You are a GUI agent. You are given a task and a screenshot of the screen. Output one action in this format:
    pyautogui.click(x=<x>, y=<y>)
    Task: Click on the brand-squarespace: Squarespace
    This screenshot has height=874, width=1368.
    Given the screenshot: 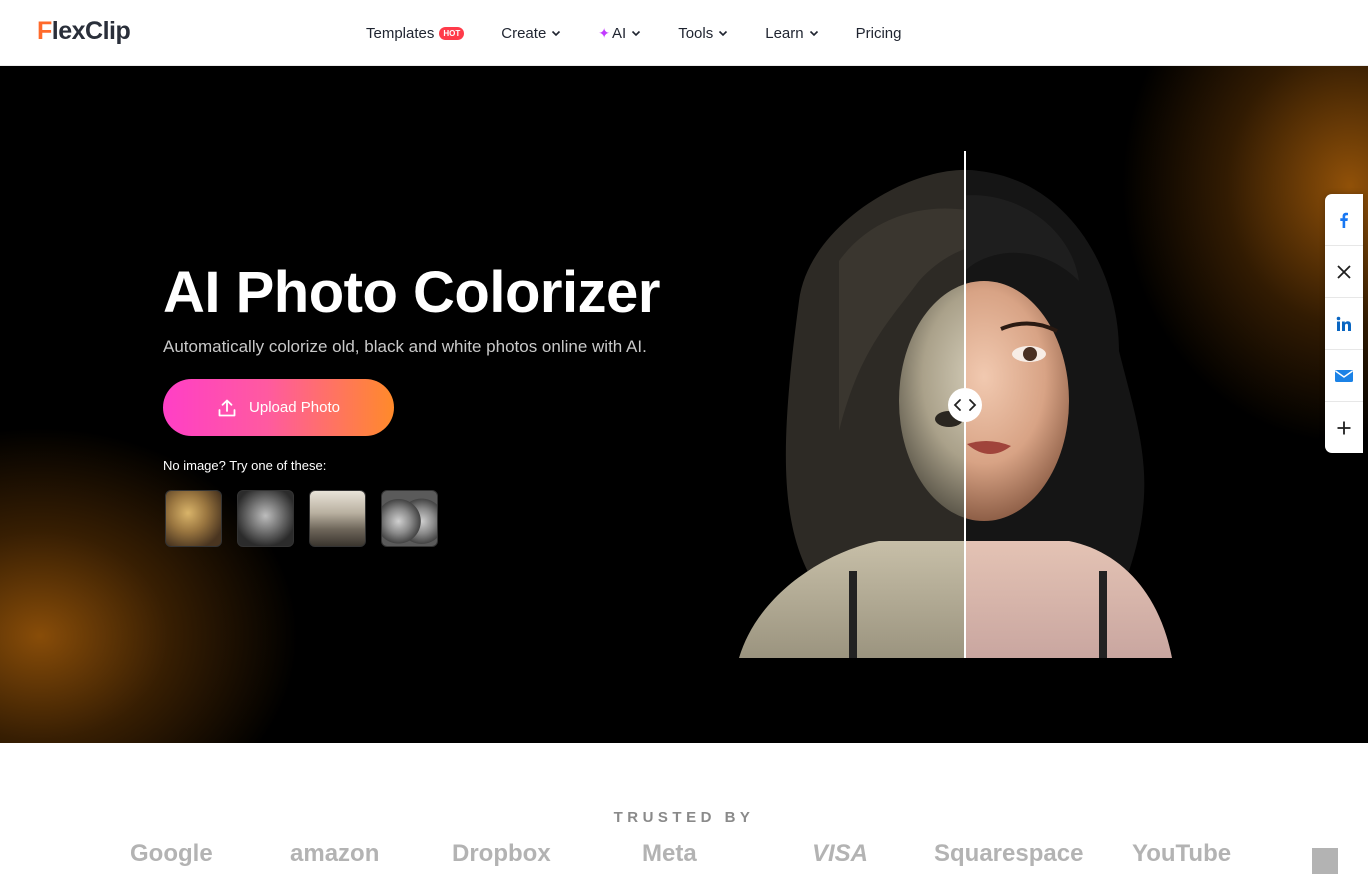 What is the action you would take?
    pyautogui.click(x=1009, y=853)
    